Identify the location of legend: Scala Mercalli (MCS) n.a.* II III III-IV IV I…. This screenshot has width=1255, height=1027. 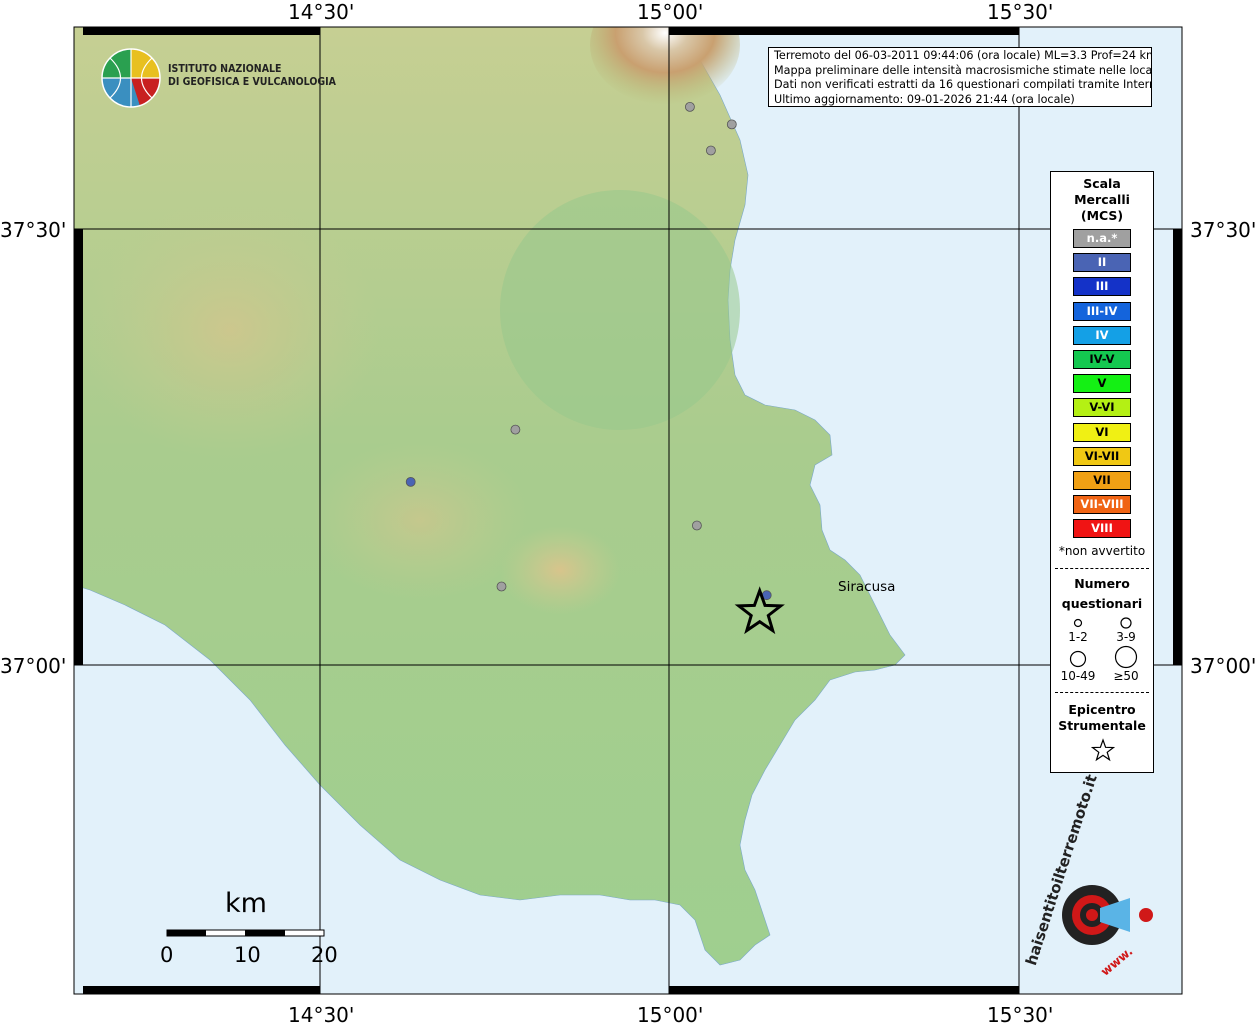
(1102, 472).